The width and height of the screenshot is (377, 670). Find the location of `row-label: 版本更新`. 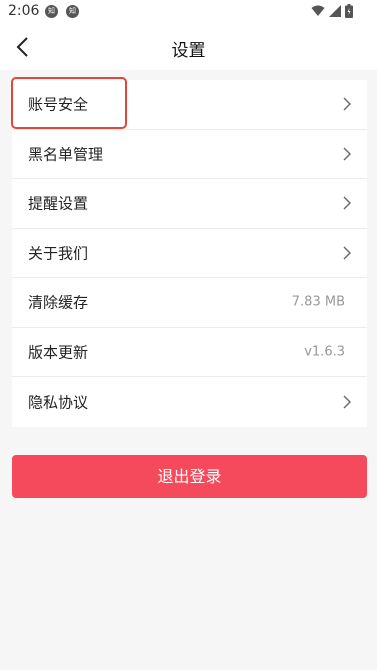

row-label: 版本更新 is located at coordinates (58, 352).